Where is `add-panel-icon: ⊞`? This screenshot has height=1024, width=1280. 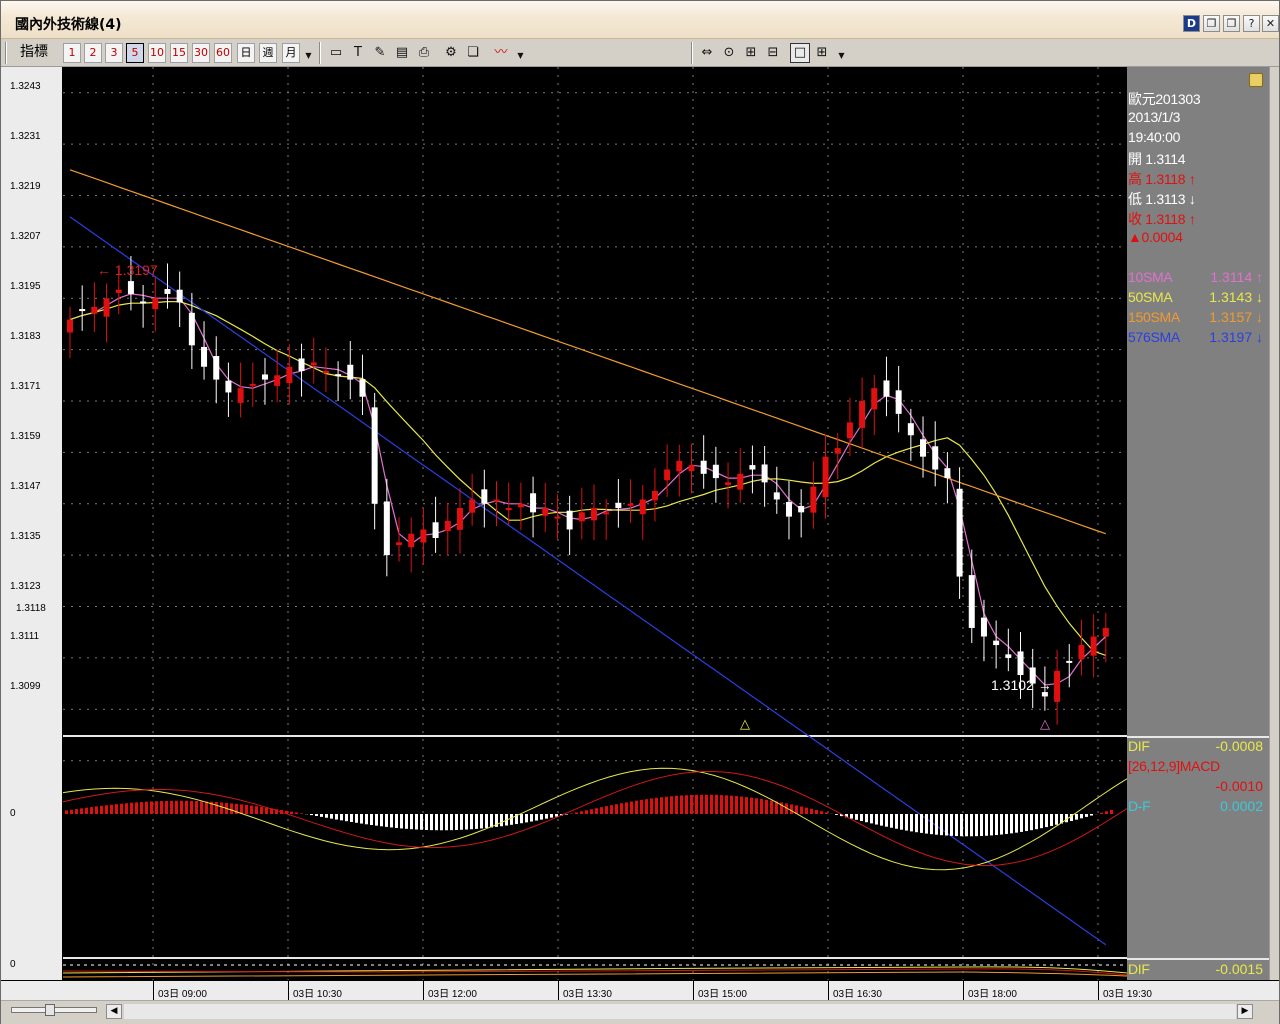
add-panel-icon: ⊞ is located at coordinates (751, 53).